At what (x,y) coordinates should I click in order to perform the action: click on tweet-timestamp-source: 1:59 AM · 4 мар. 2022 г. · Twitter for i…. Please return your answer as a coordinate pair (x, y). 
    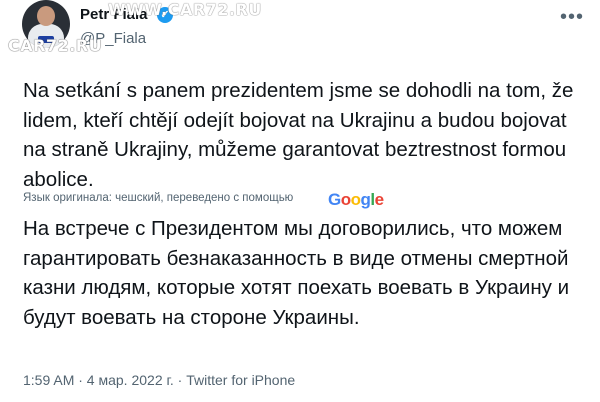
    Looking at the image, I should click on (159, 380).